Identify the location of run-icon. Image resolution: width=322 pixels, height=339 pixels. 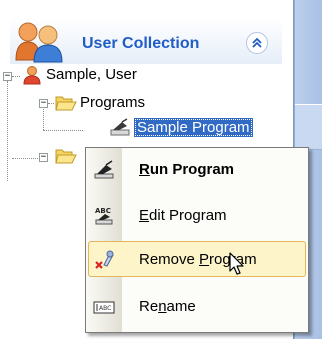
(104, 169).